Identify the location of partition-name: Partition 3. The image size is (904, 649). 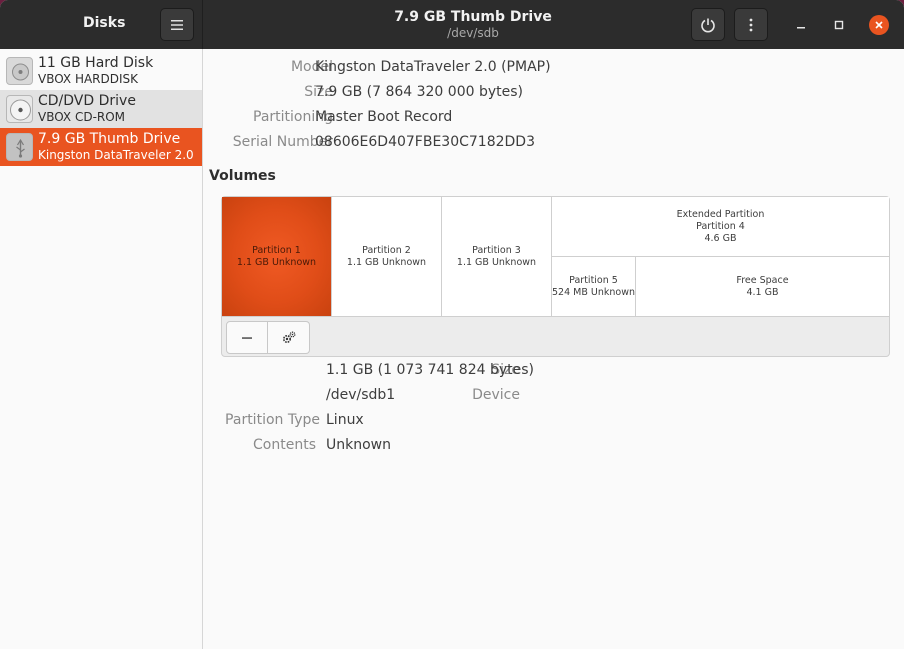
(496, 250).